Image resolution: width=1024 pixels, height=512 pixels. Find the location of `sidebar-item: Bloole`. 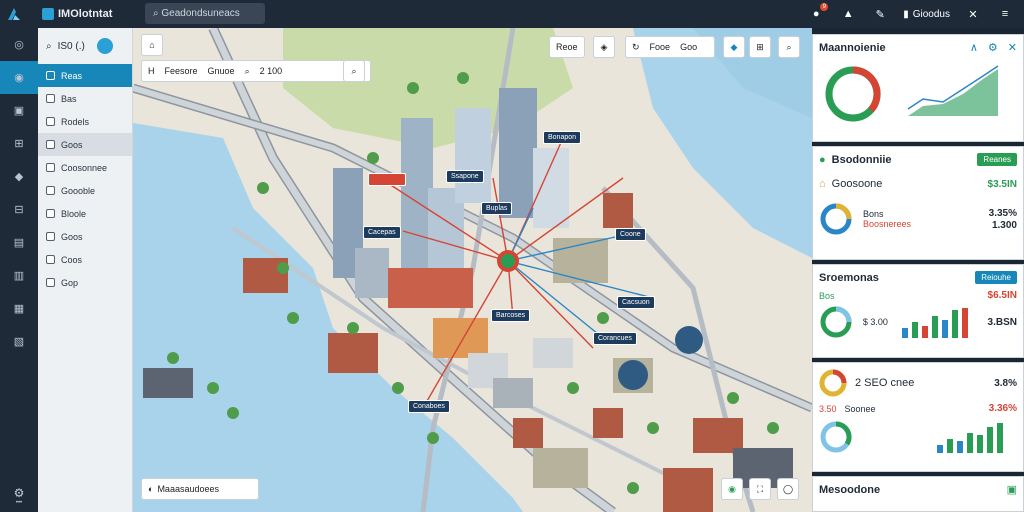

sidebar-item: Bloole is located at coordinates (85, 213).